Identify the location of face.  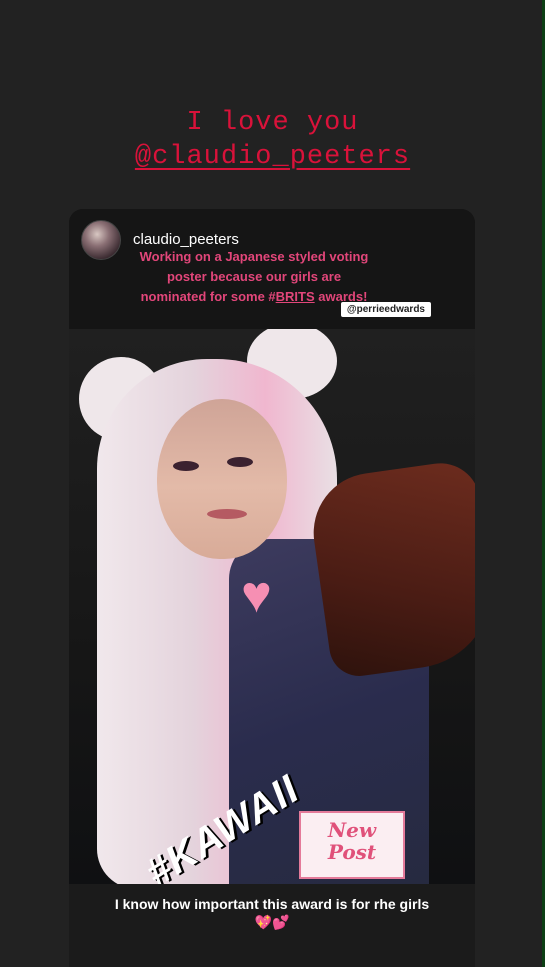
(222, 479).